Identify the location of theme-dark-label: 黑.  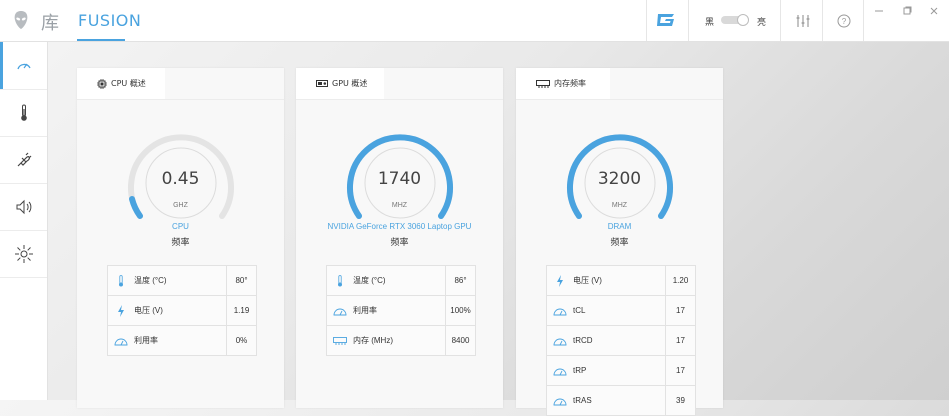
(710, 22).